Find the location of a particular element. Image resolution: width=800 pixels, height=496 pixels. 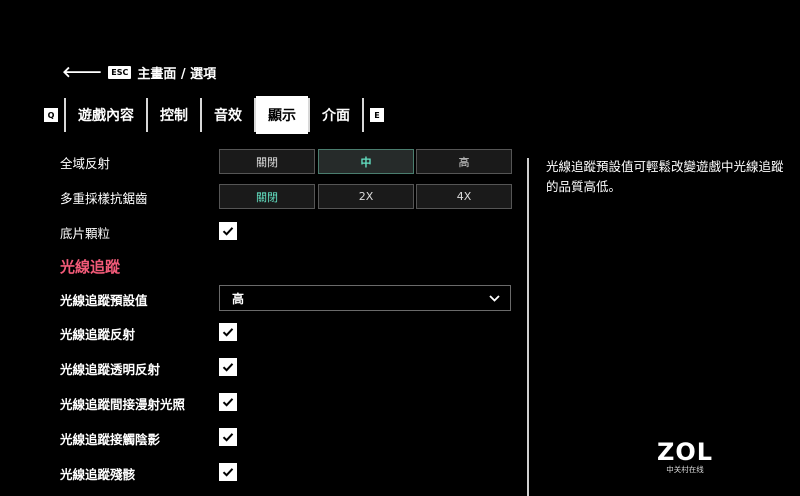

setting-description: 光線追蹤預設值可輕鬆改變遊戲中光線追蹤的品質高低。 is located at coordinates (665, 176).